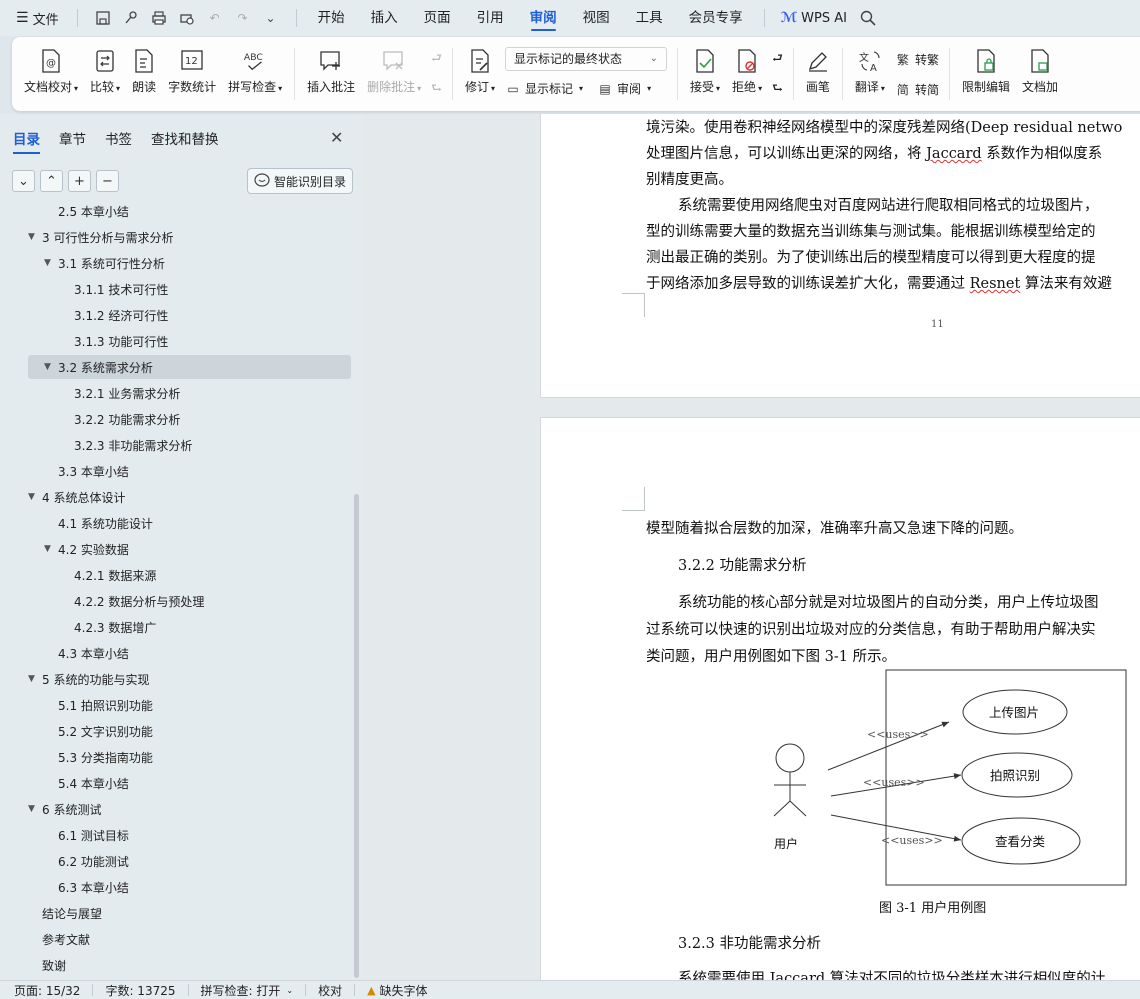 The image size is (1140, 999). Describe the element at coordinates (189, 861) in the screenshot. I see `toc-item: 6.2 功能测试` at that location.